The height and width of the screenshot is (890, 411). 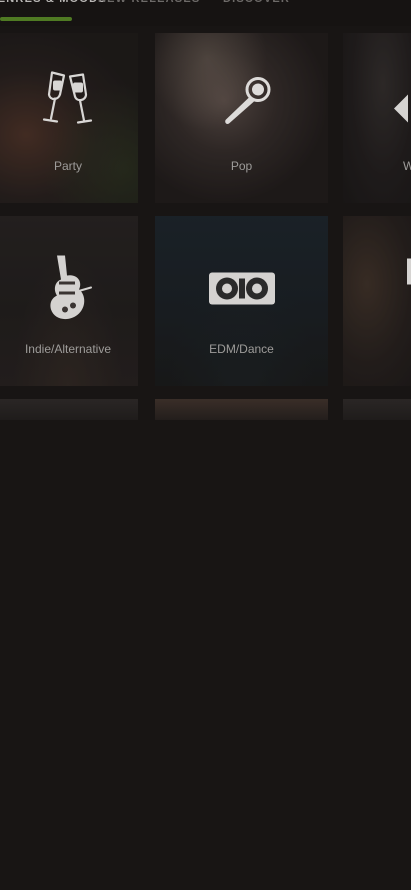 What do you see at coordinates (248, 104) in the screenshot?
I see `microphone-icon` at bounding box center [248, 104].